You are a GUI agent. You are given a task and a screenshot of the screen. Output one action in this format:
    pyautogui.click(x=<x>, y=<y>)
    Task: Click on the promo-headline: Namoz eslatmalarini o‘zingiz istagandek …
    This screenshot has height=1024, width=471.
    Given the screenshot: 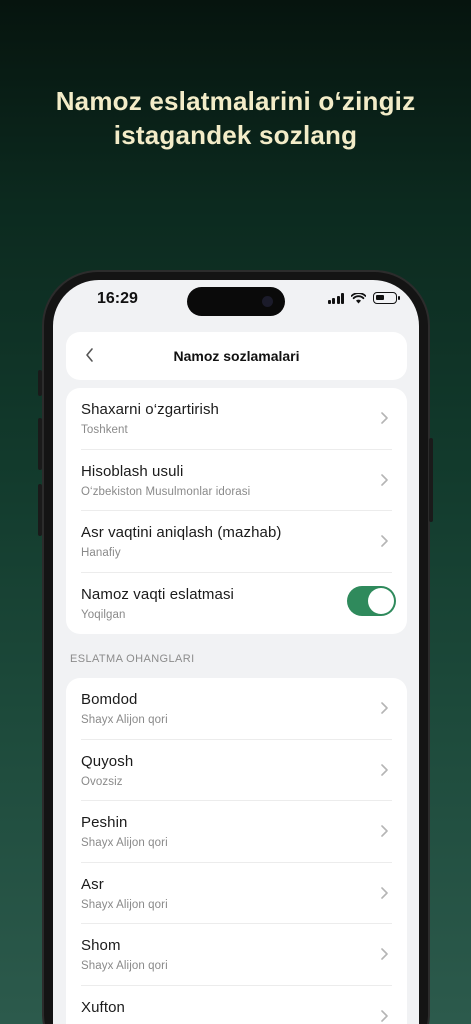 What is the action you would take?
    pyautogui.click(x=235, y=118)
    